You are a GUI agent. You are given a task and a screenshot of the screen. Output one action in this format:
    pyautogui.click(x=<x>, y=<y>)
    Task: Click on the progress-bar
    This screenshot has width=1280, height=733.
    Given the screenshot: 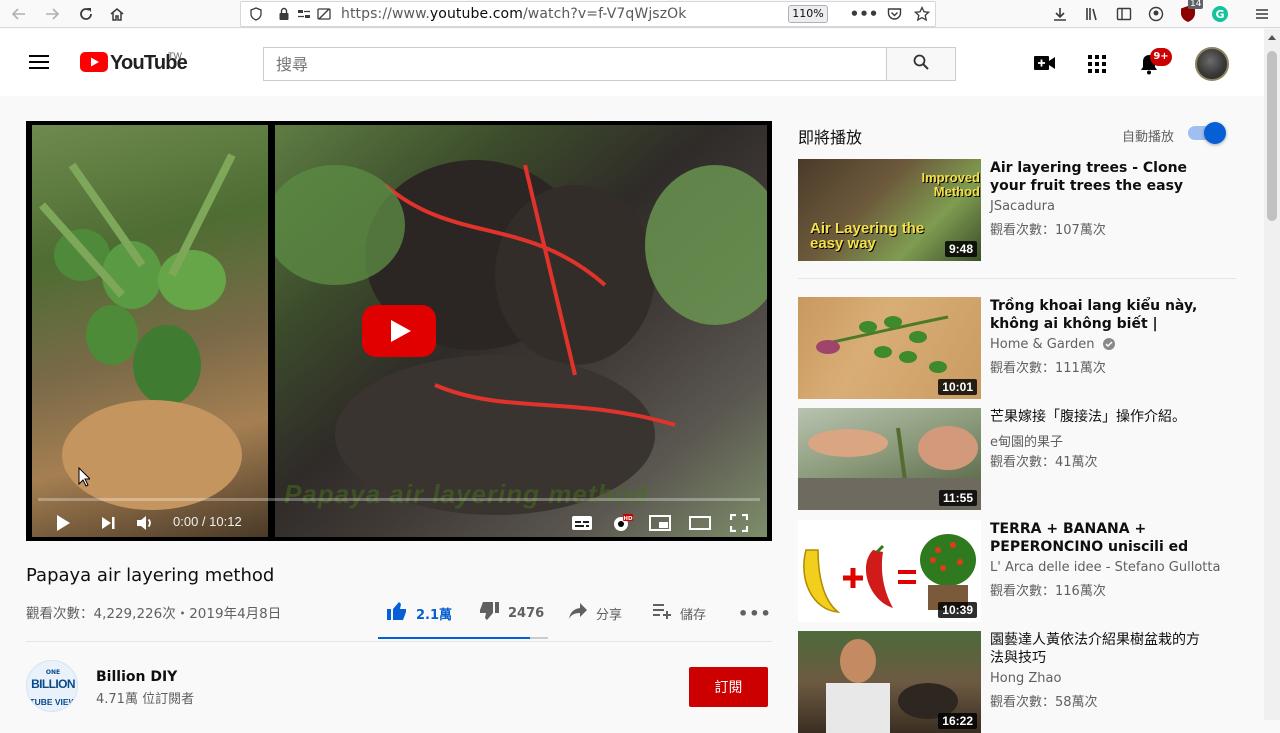 What is the action you would take?
    pyautogui.click(x=399, y=499)
    